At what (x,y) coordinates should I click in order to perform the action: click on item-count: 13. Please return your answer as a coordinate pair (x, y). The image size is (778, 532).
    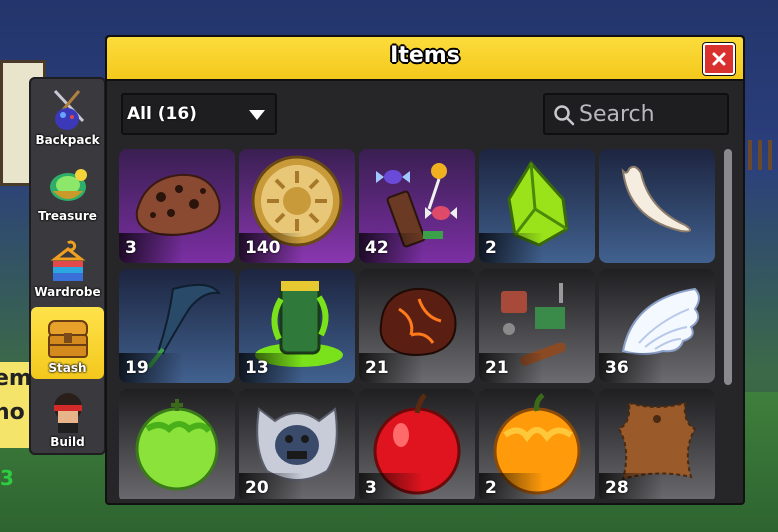
    Looking at the image, I should click on (271, 368).